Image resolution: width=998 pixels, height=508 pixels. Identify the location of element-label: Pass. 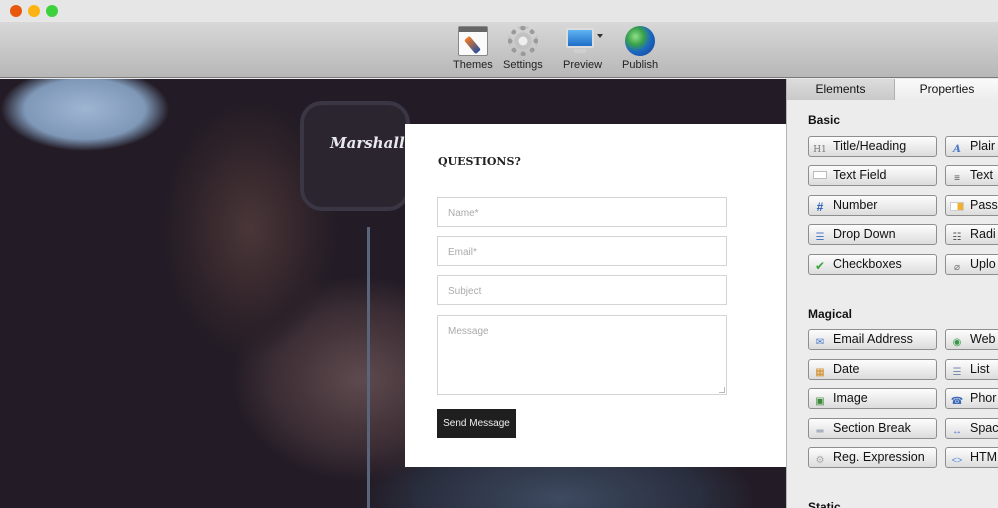
(984, 205).